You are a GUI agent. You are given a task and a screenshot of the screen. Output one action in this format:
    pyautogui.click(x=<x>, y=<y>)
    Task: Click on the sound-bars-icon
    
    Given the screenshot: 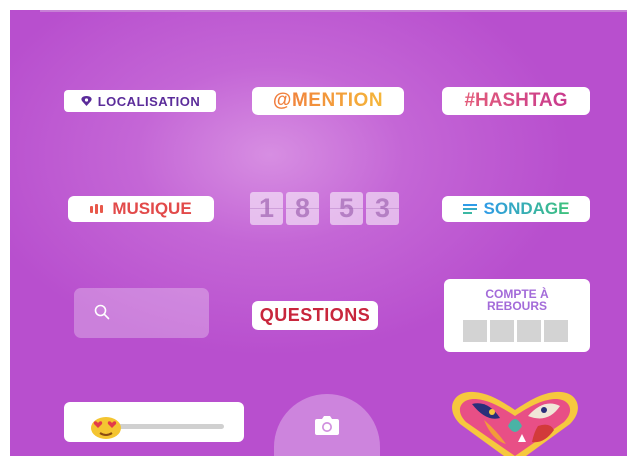 What is the action you would take?
    pyautogui.click(x=97, y=209)
    